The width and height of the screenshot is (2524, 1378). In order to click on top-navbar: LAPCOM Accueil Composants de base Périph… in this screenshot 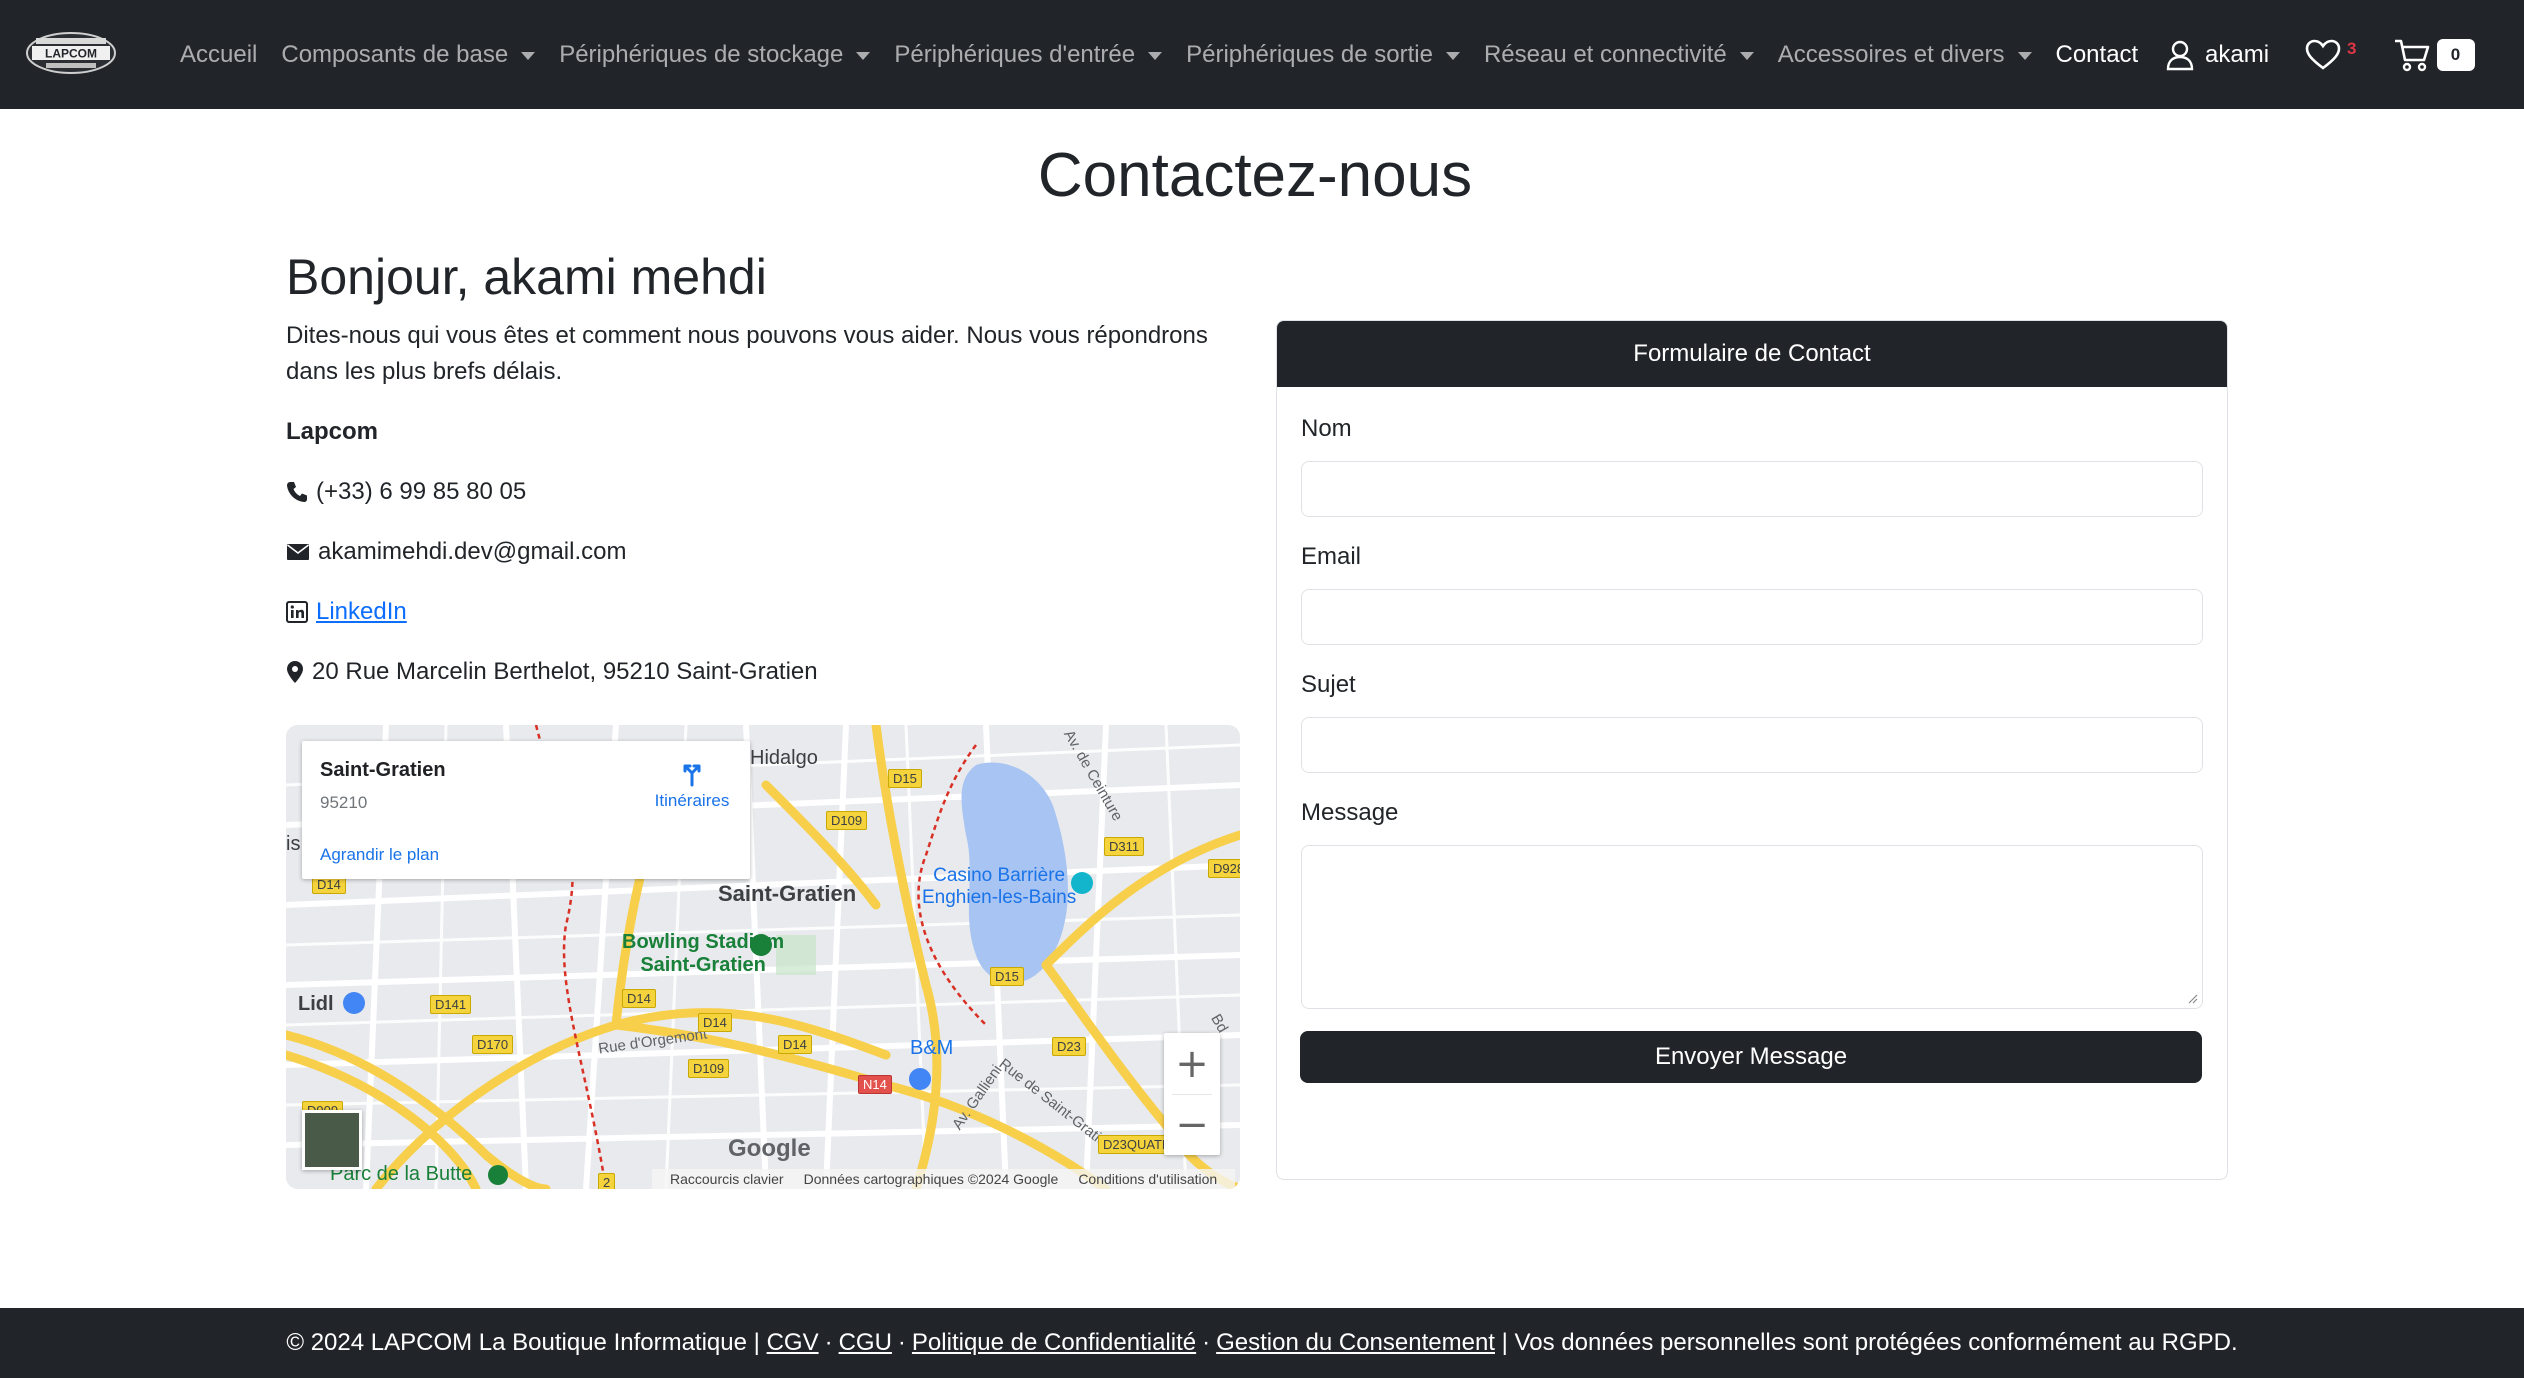, I will do `click(1262, 54)`.